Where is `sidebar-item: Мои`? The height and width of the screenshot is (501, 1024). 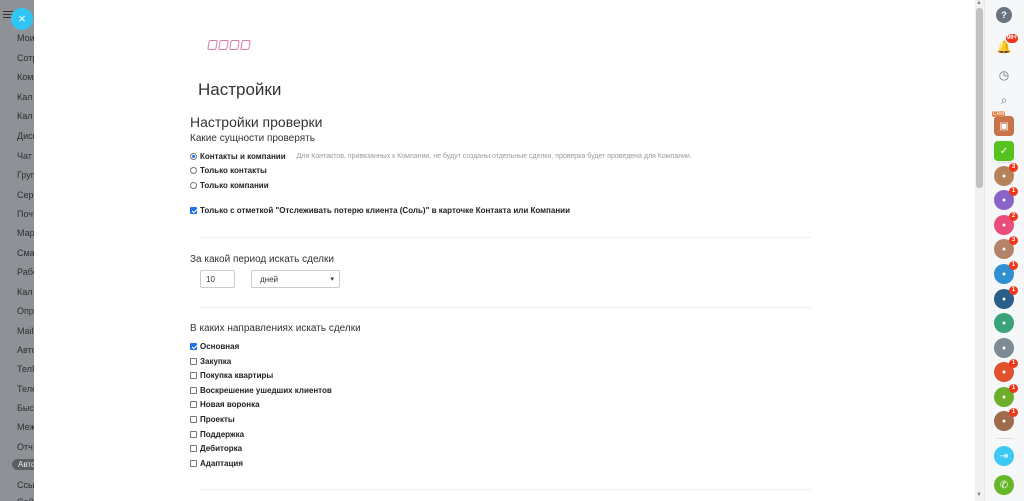
sidebar-item: Мои is located at coordinates (25, 38).